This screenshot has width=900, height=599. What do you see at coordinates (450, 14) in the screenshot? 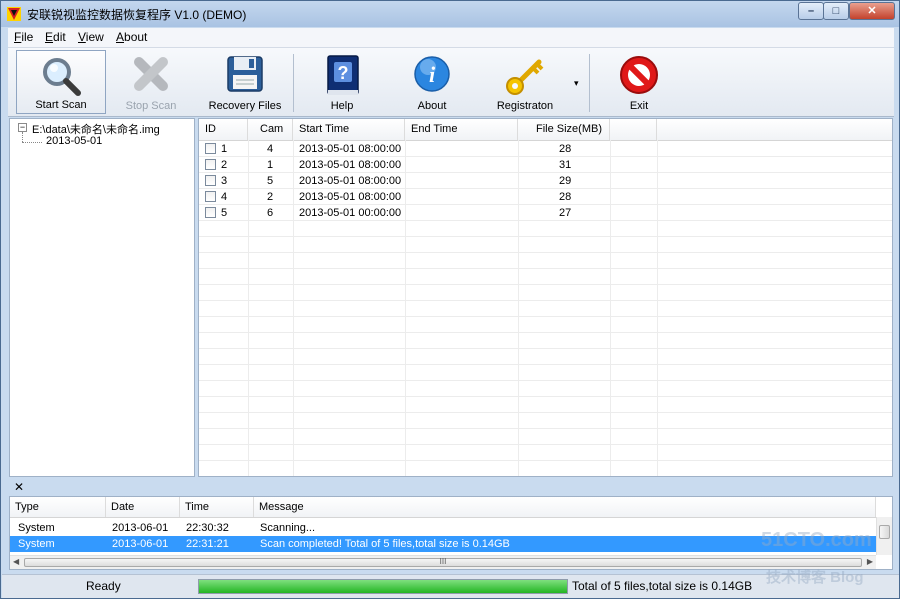
I see `title-bar: 安联锐视监控数据恢复程序 V1.0 (DEMO) – □ ✕` at bounding box center [450, 14].